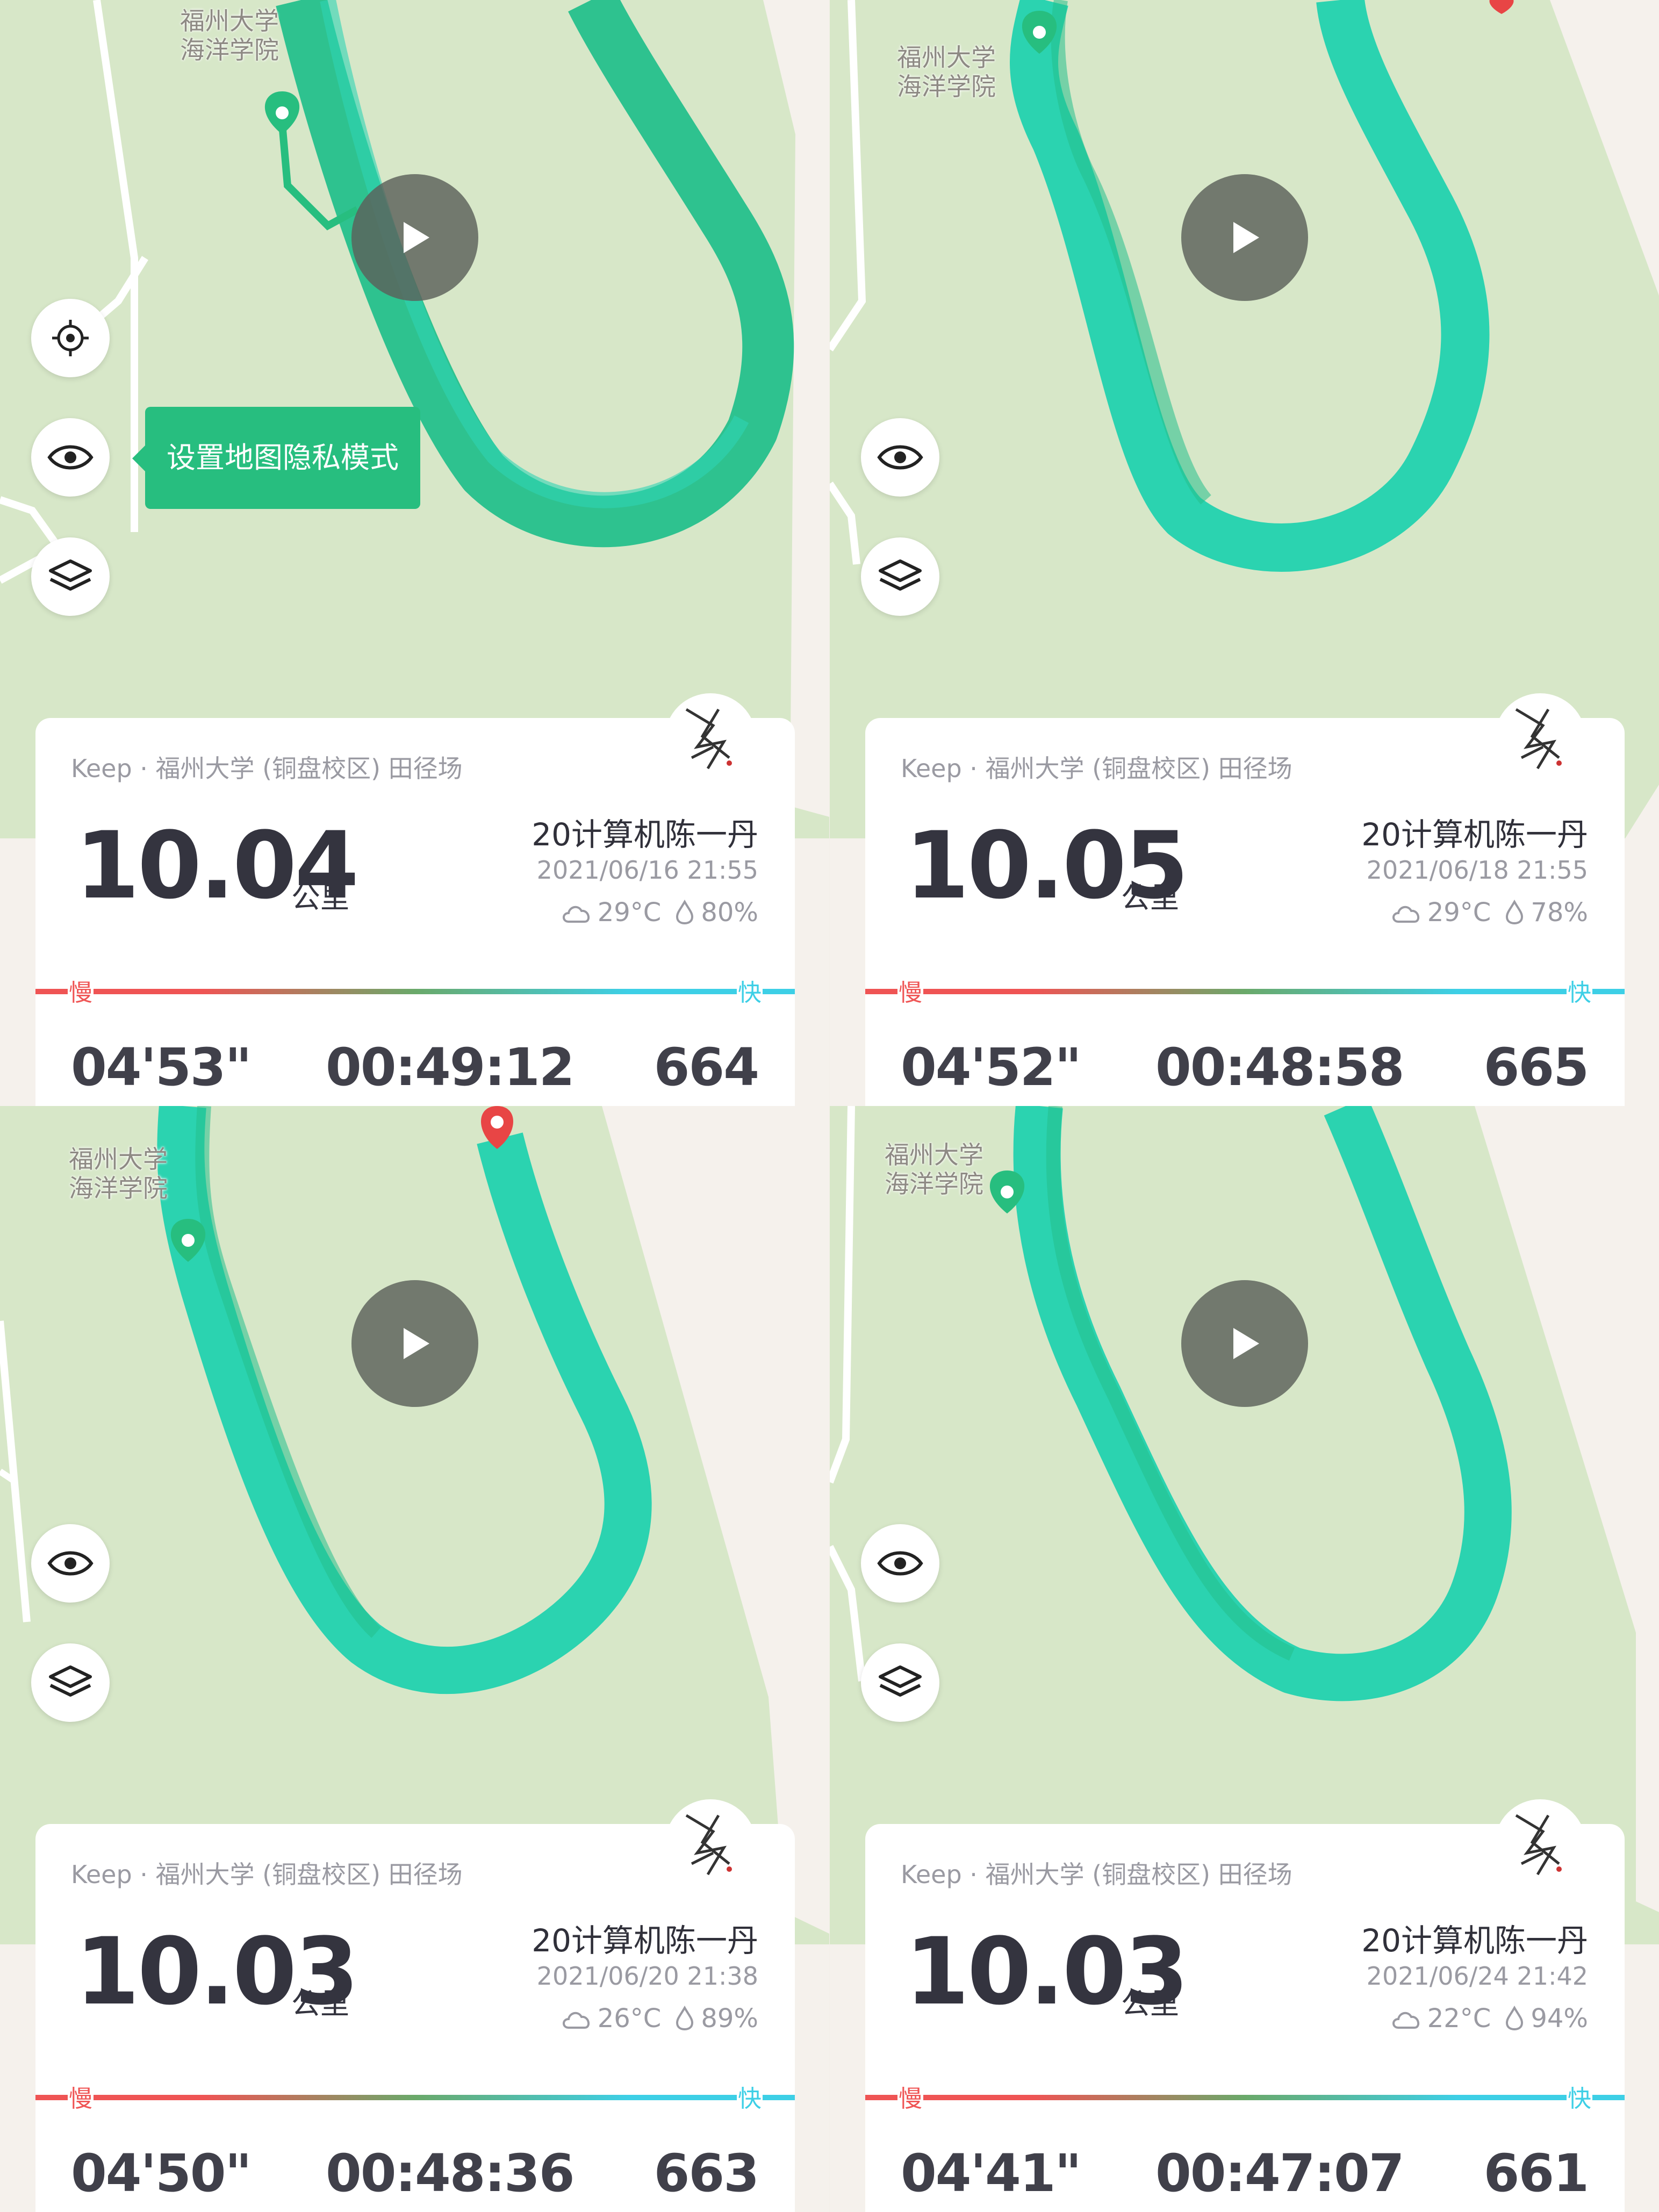 Image resolution: width=1659 pixels, height=2212 pixels. What do you see at coordinates (1536, 1067) in the screenshot?
I see `calories: 665` at bounding box center [1536, 1067].